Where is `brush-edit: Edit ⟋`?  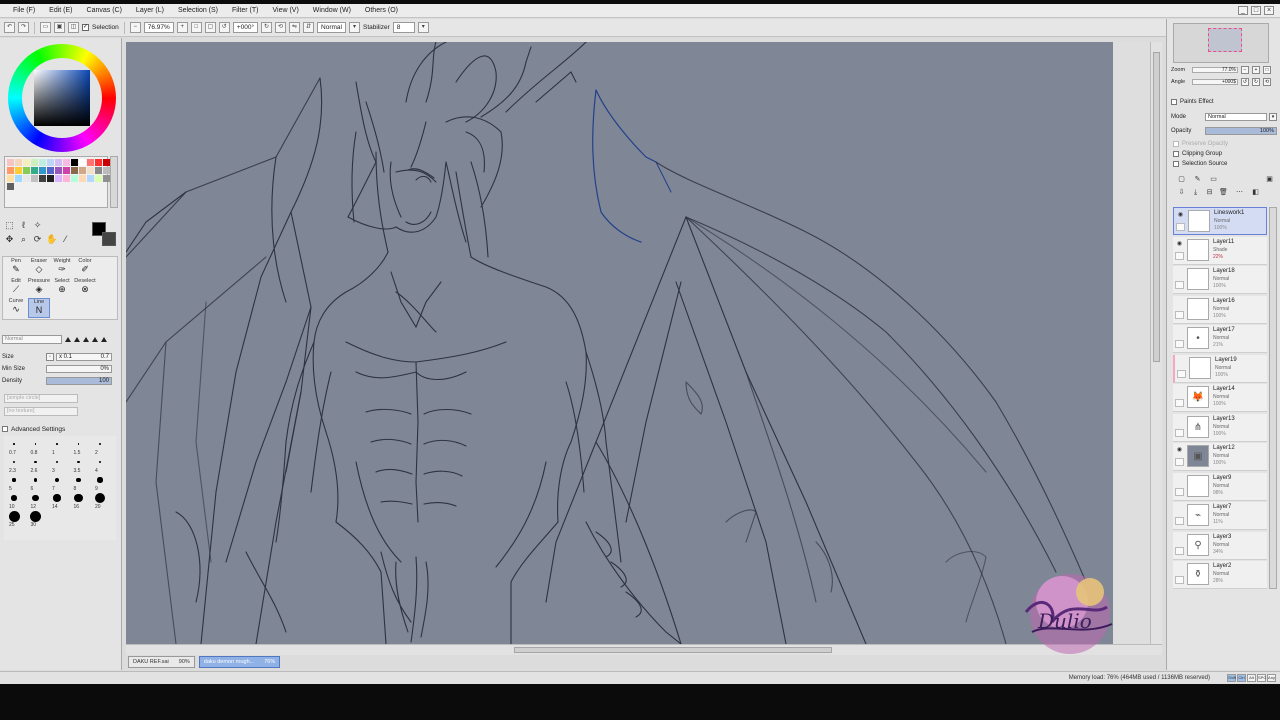
brush-edit: Edit ⟋ is located at coordinates (16, 288).